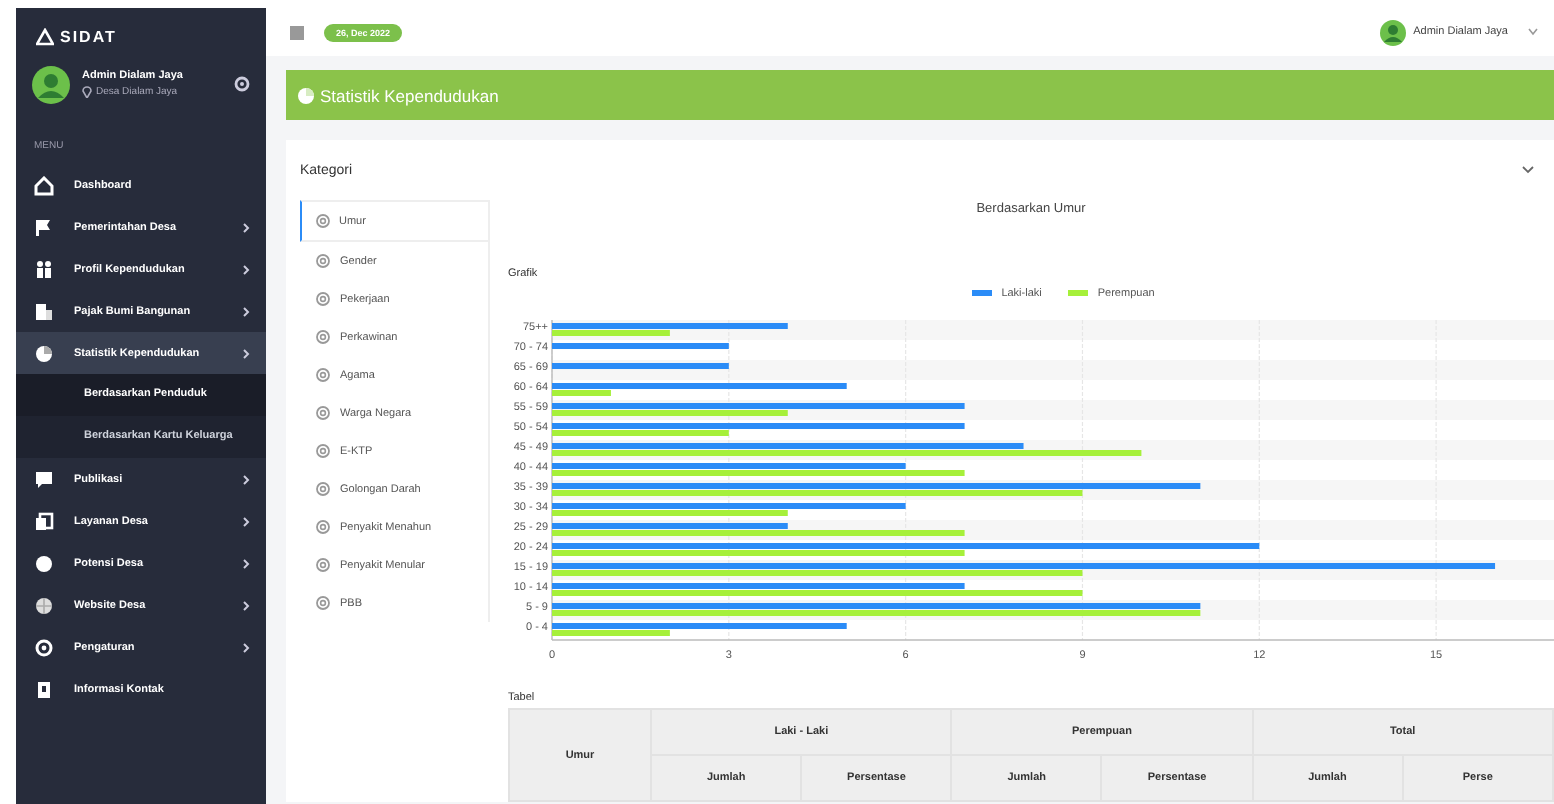  I want to click on address-book-icon, so click(44, 689).